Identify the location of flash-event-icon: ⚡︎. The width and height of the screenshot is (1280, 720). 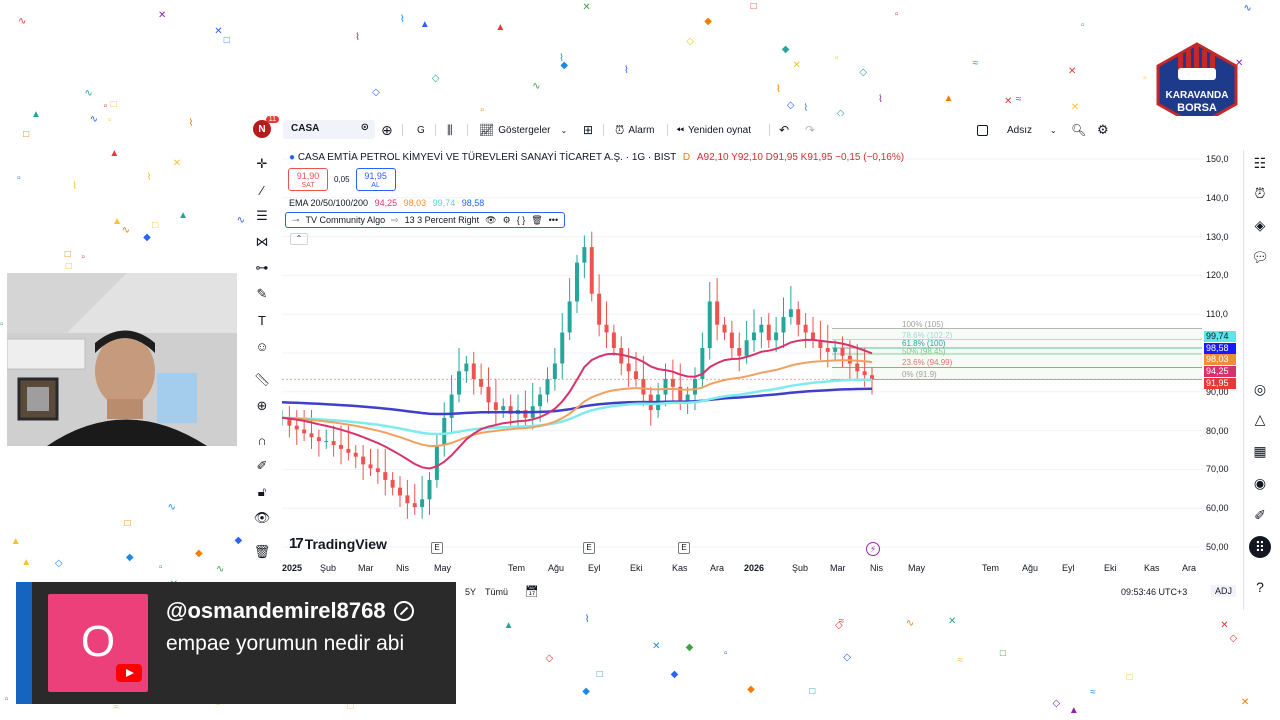
(873, 549).